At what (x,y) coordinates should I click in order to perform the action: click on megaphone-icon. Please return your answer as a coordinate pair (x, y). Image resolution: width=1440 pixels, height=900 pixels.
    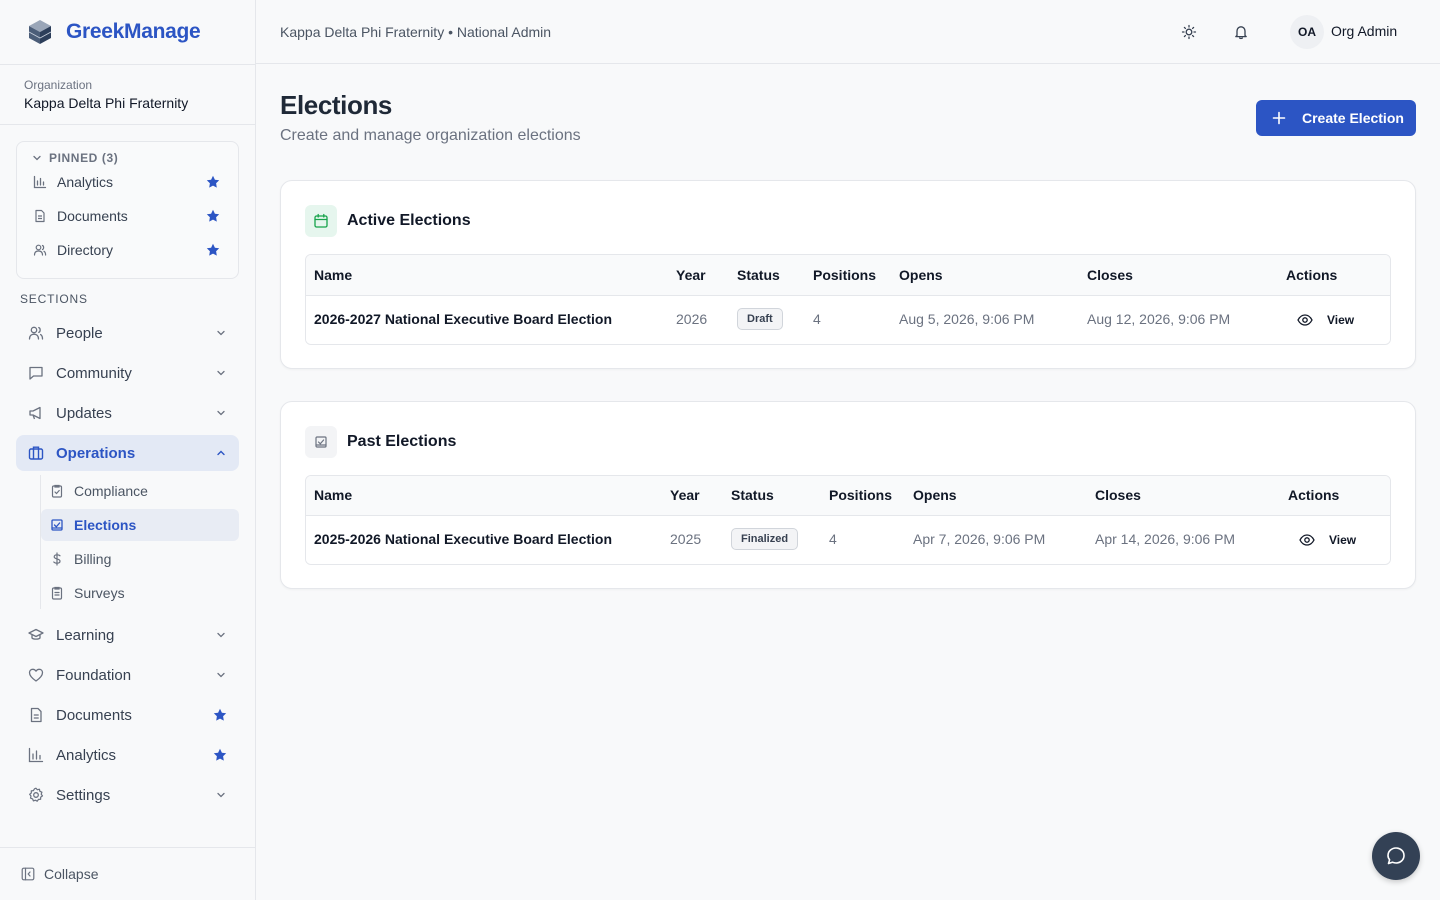
    Looking at the image, I should click on (36, 413).